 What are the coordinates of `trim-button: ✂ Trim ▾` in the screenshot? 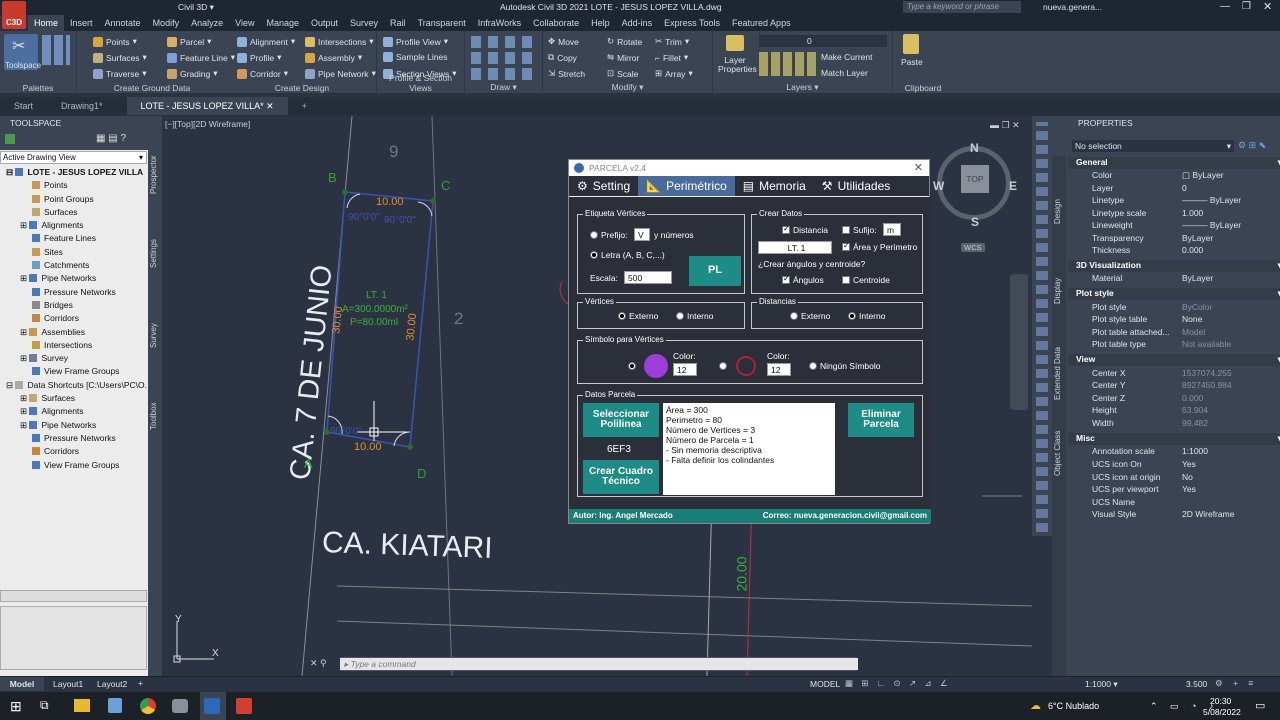 It's located at (672, 41).